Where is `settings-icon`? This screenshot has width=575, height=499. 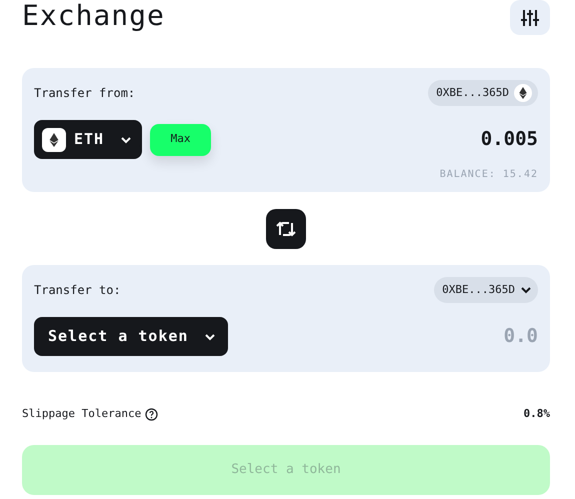
settings-icon is located at coordinates (530, 18).